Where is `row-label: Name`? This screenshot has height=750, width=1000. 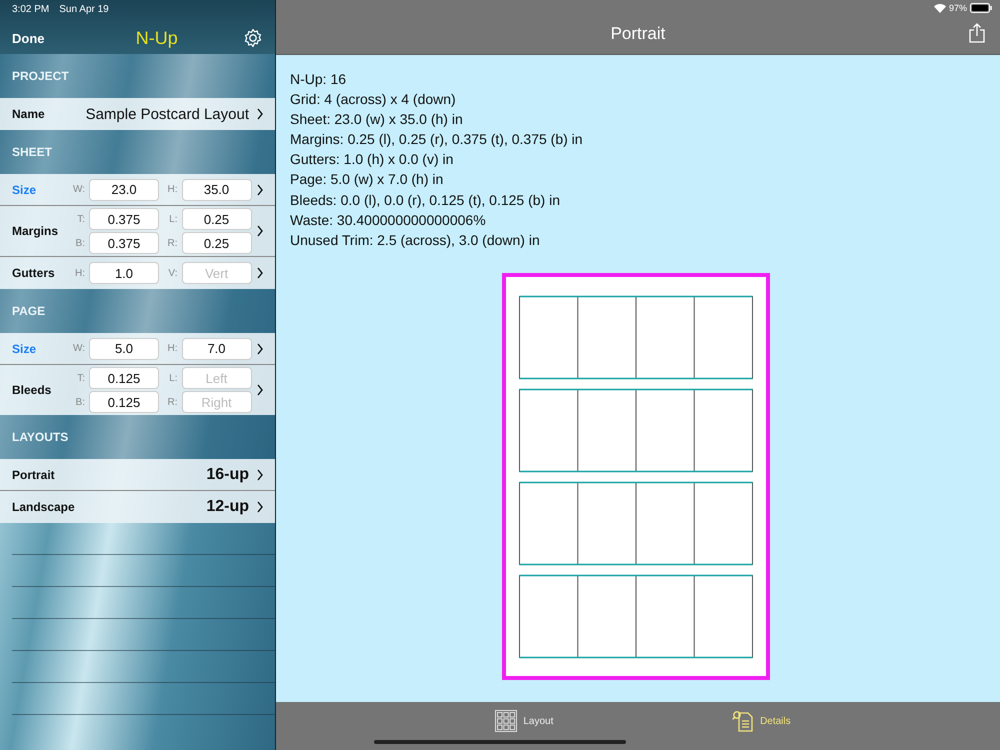
row-label: Name is located at coordinates (29, 114).